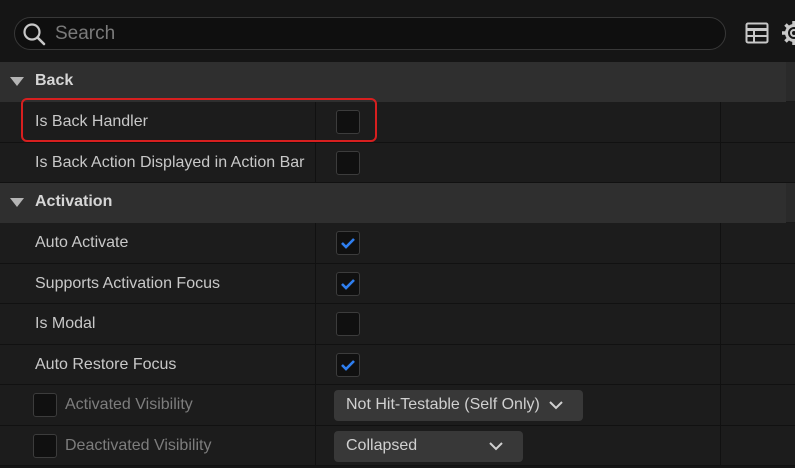  Describe the element at coordinates (158, 324) in the screenshot. I see `property-name-cell: Is Modal` at that location.